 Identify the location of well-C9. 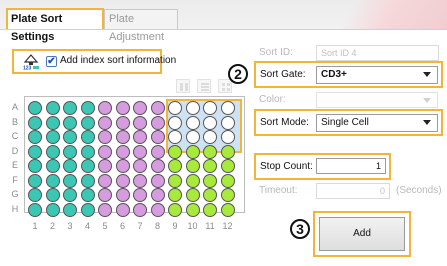
(175, 137).